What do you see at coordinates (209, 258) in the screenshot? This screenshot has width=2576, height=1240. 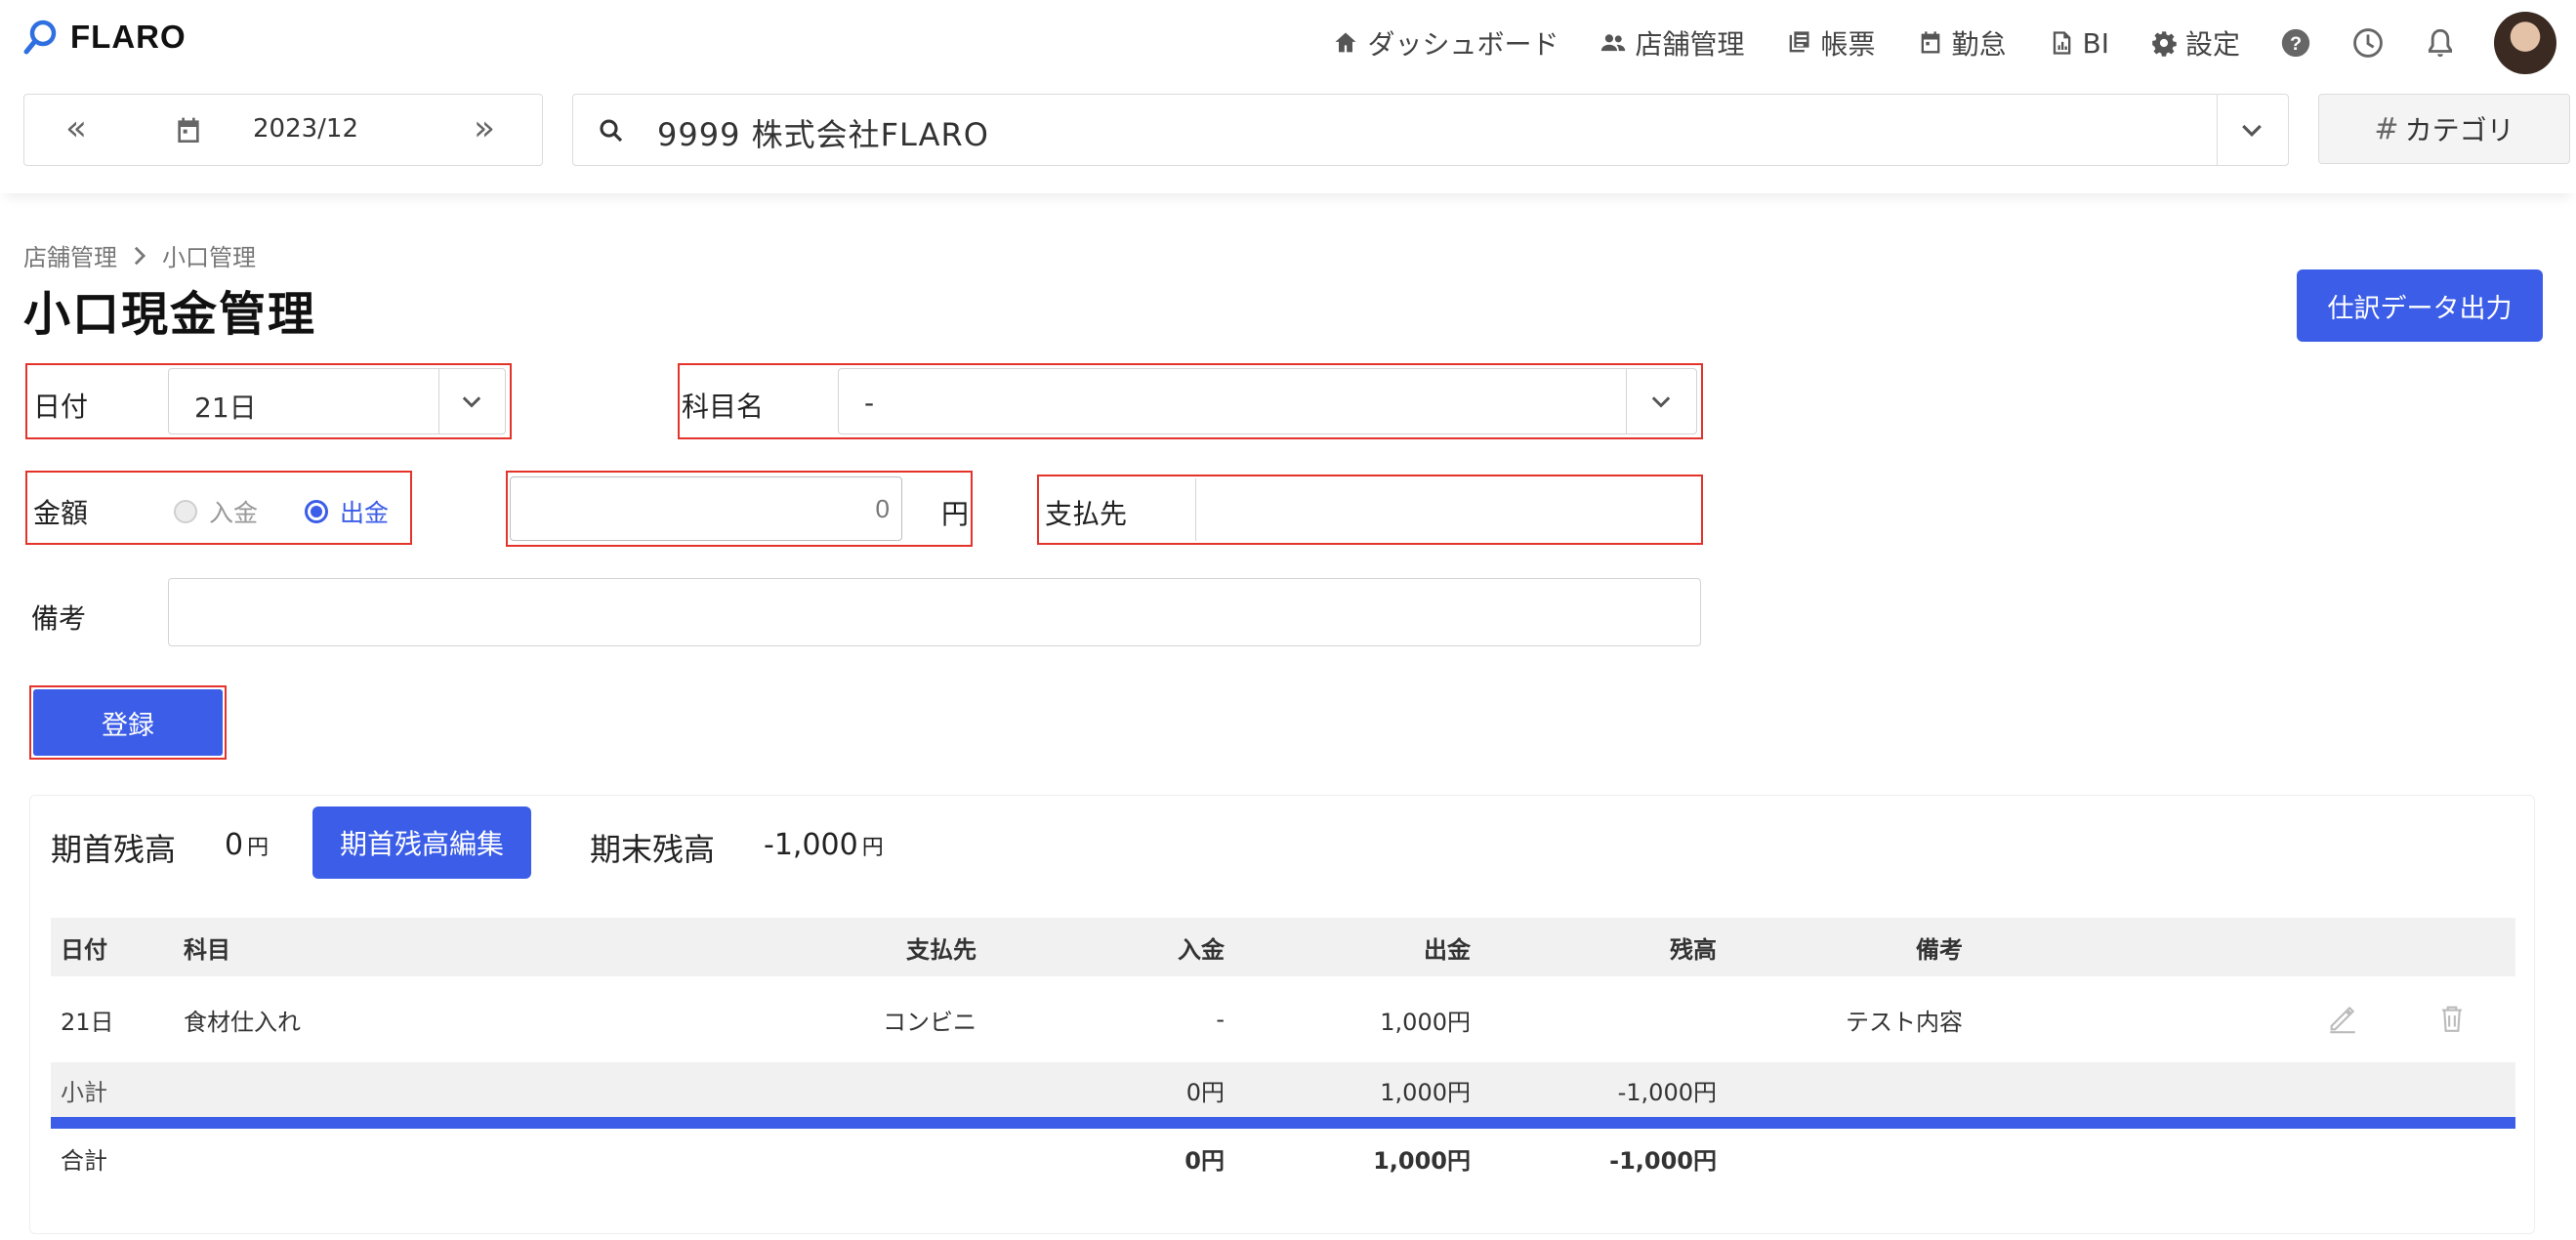 I see `breadcrumb-current: 小口管理` at bounding box center [209, 258].